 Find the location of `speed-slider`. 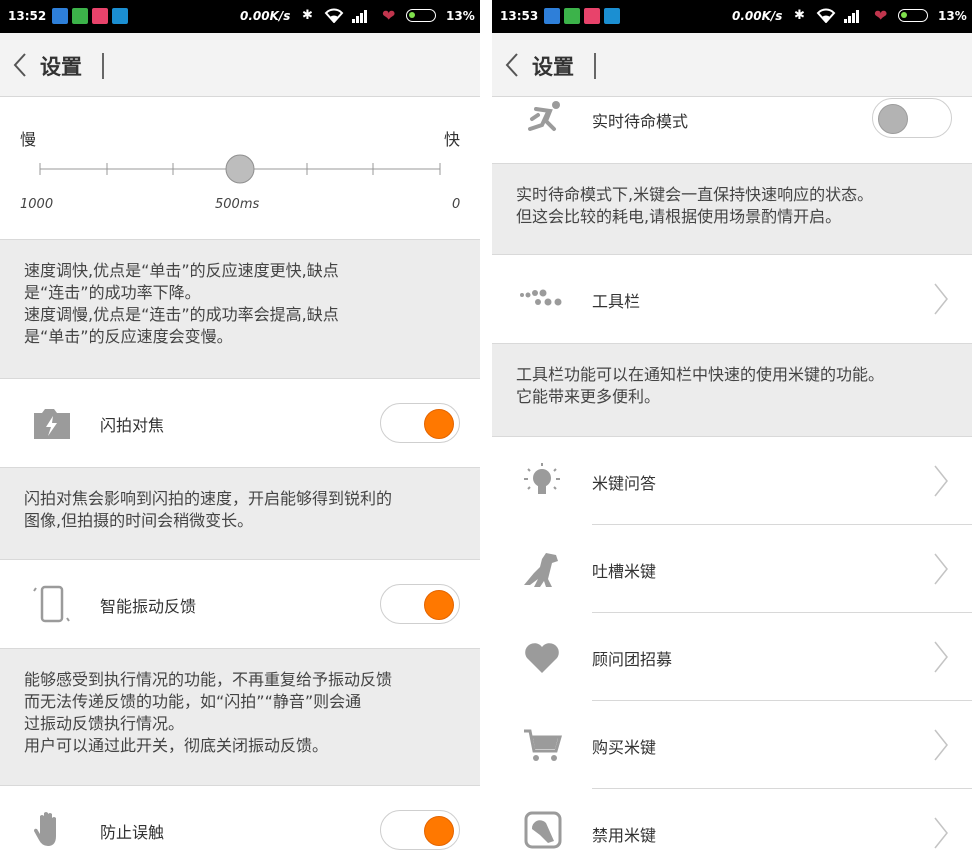

speed-slider is located at coordinates (240, 168).